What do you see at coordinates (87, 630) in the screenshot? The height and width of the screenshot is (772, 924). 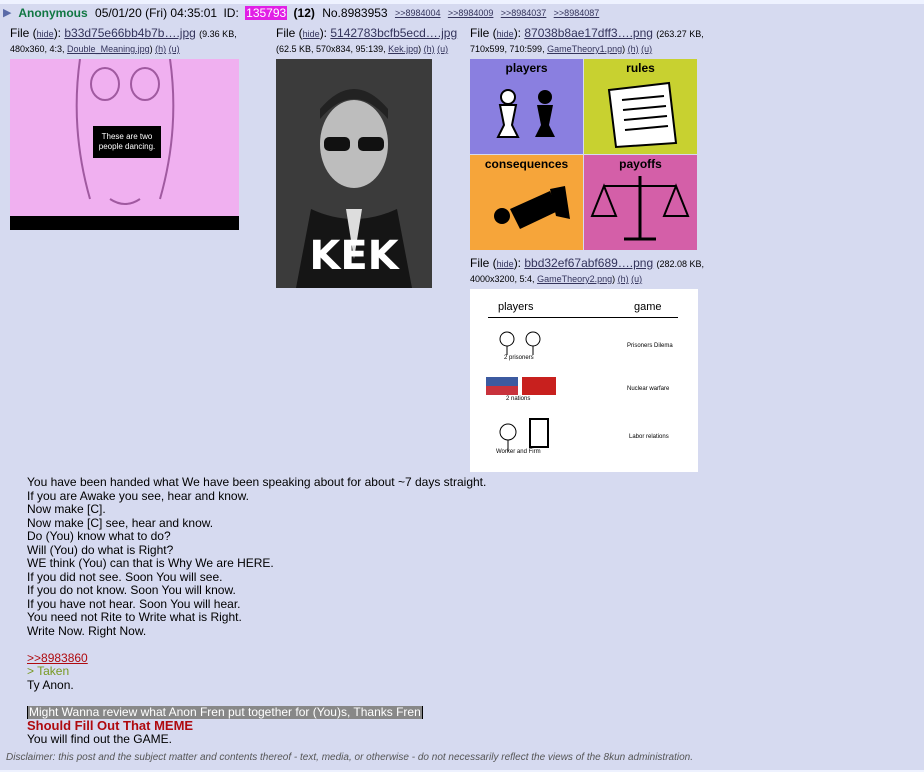 I see `body-line: Write Now. Right Now.` at bounding box center [87, 630].